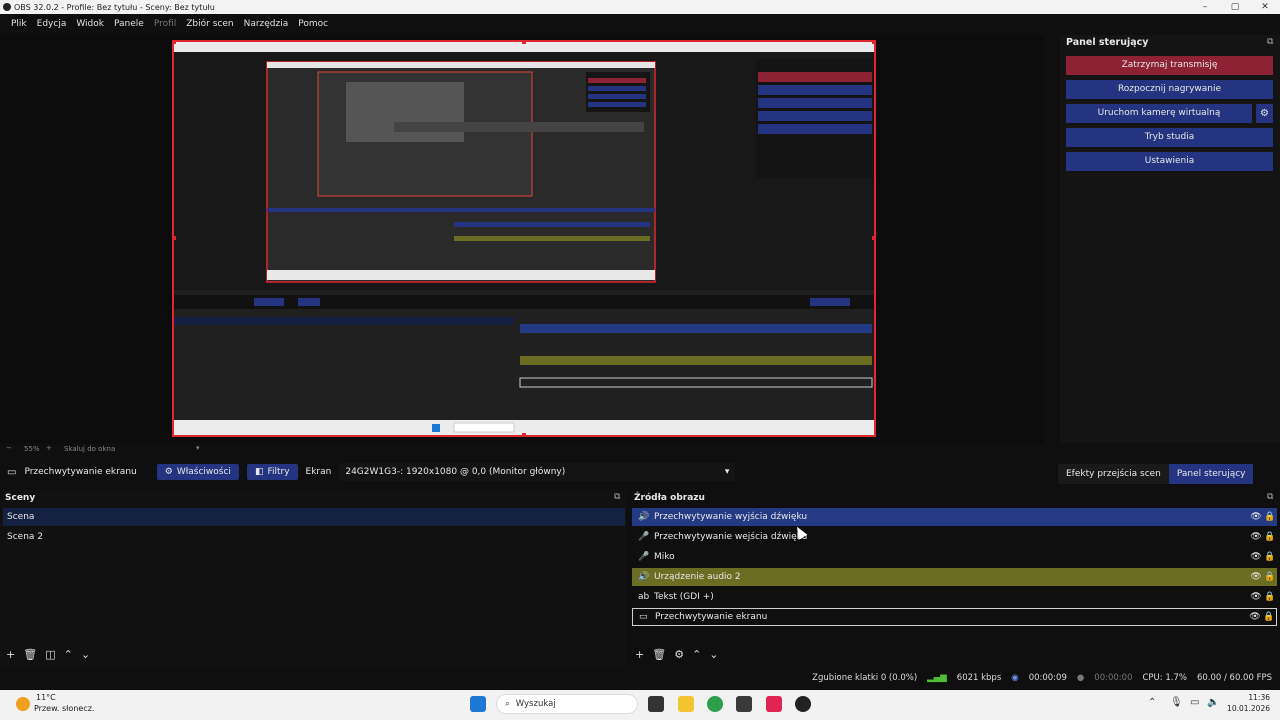  I want to click on minimize-button: –, so click(1205, 7).